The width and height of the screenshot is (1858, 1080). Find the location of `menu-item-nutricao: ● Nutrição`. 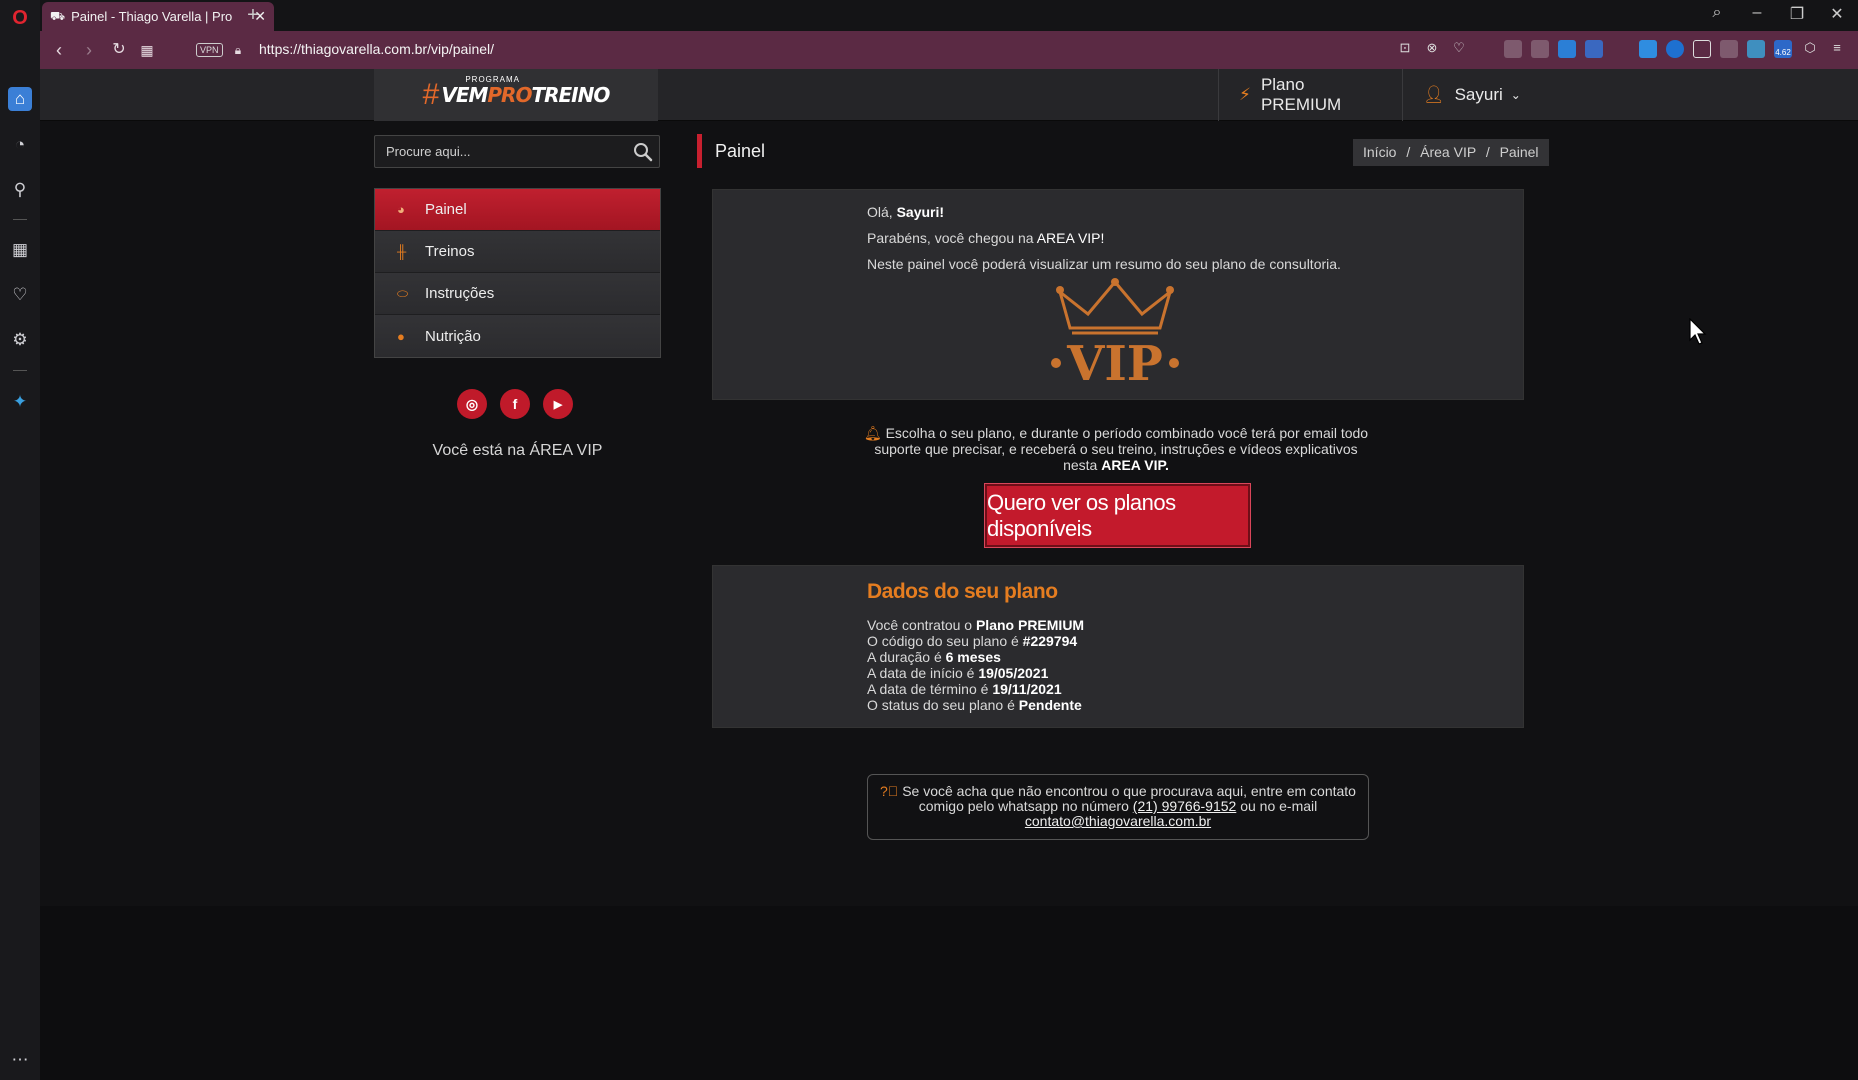

menu-item-nutricao: ● Nutrição is located at coordinates (517, 336).